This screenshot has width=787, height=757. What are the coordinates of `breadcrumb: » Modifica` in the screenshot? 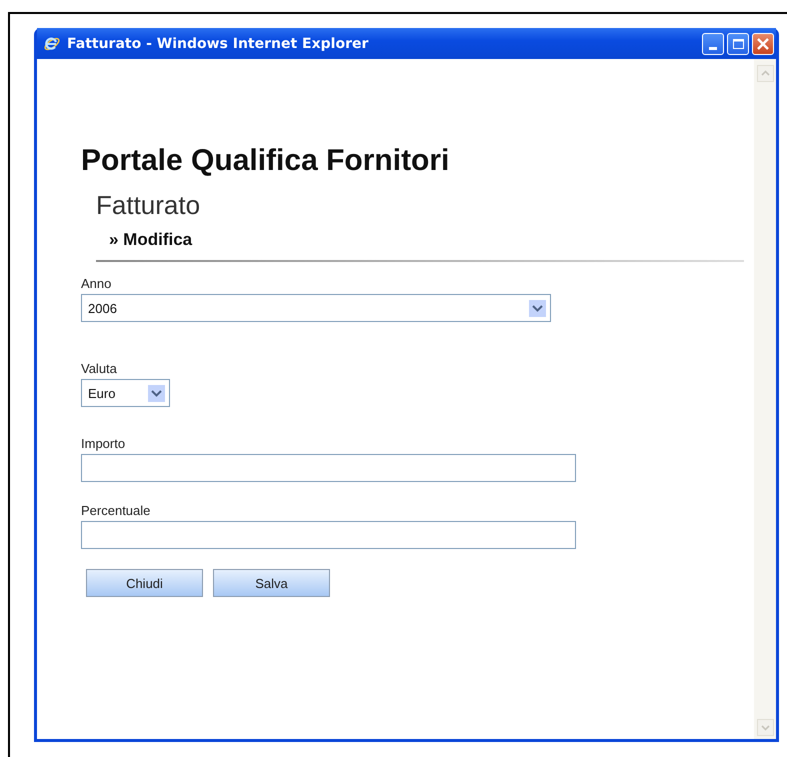 It's located at (151, 240).